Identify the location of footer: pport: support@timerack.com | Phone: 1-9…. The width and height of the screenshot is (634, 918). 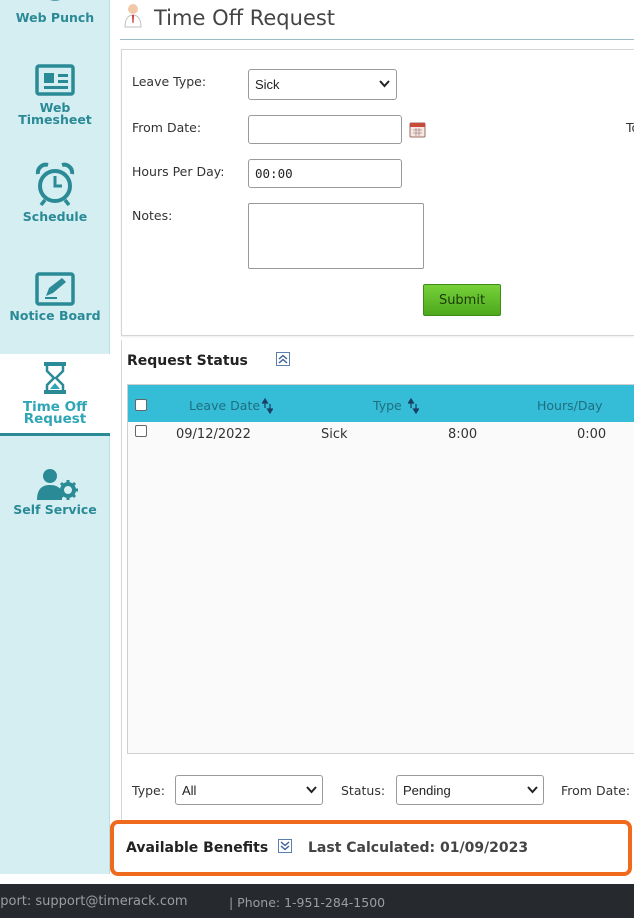
(317, 901).